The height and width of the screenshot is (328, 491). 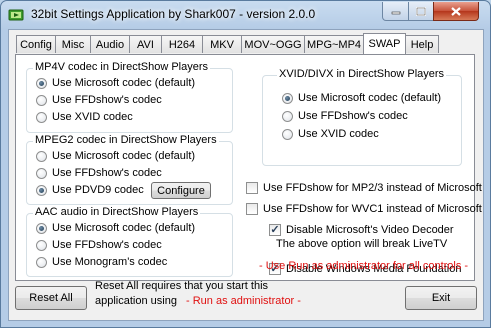 I want to click on mpeg2-option-pdvd9: Use PDVD9 codec, so click(x=90, y=190).